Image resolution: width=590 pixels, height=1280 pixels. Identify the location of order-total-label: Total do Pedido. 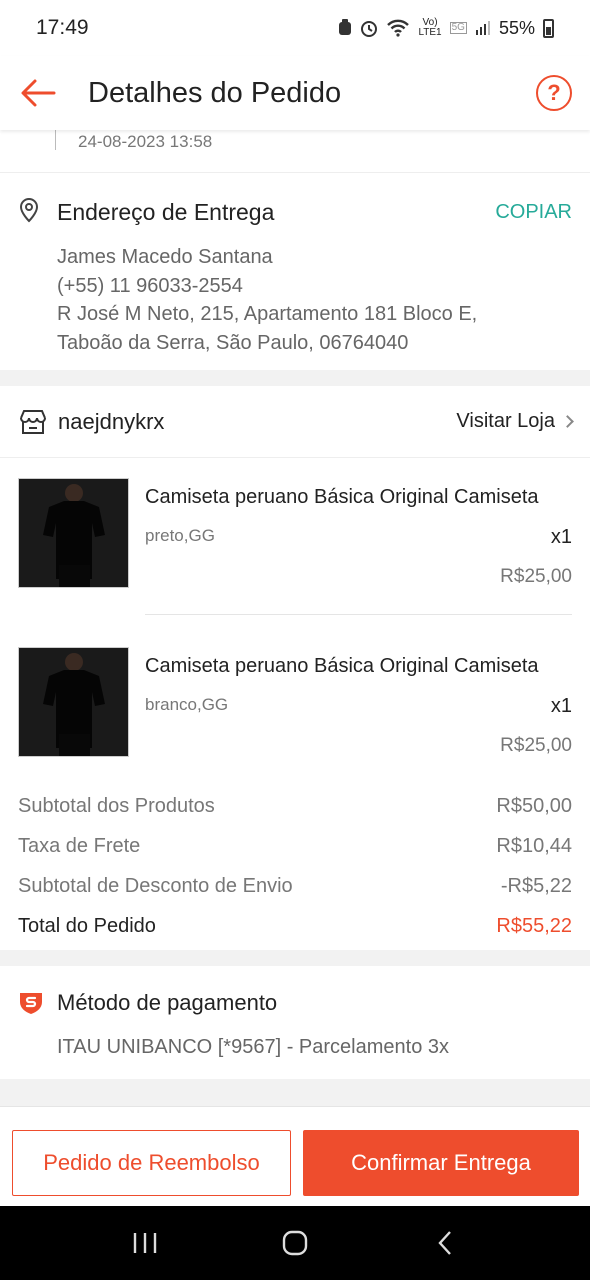
(87, 925).